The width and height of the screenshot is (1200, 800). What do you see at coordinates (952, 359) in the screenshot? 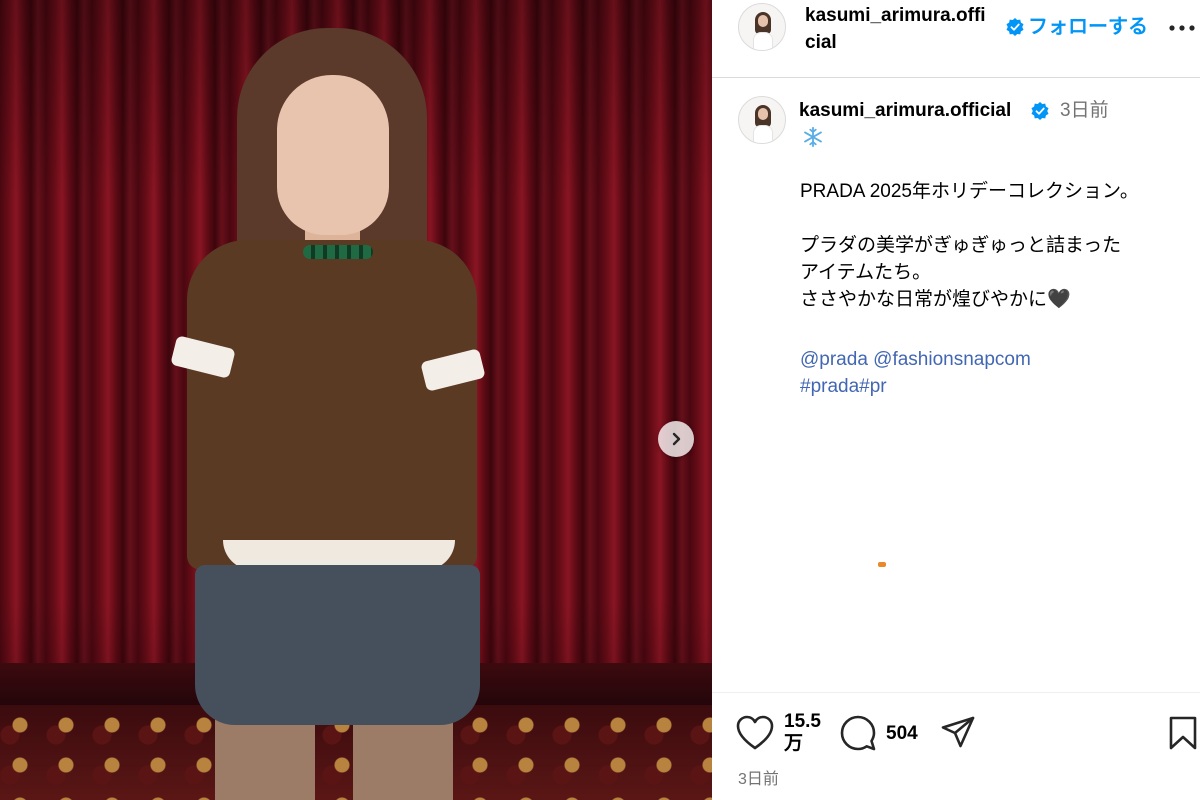
I see `mention-link: @fashionsnapcom` at bounding box center [952, 359].